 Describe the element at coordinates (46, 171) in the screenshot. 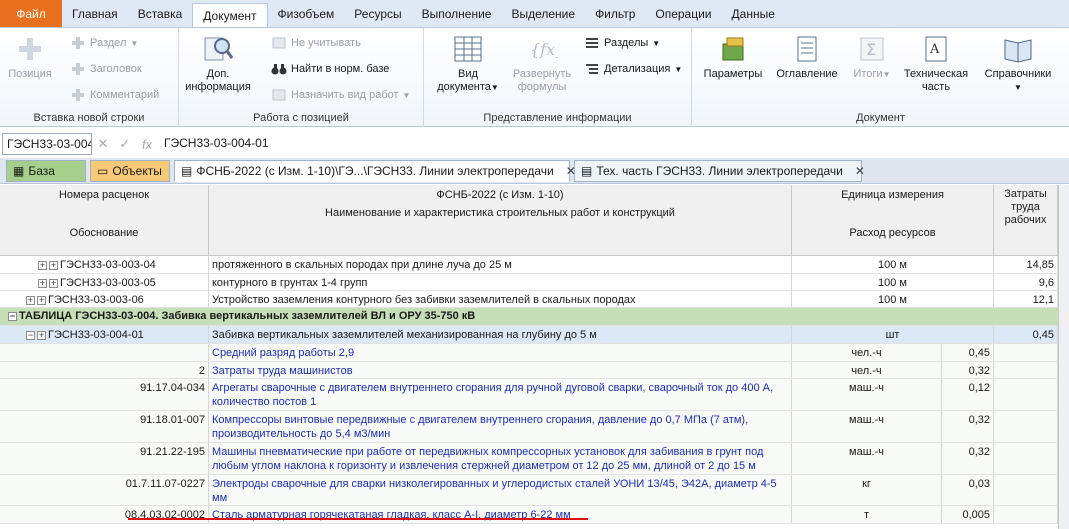

I see `tab-base: ▦ База` at that location.